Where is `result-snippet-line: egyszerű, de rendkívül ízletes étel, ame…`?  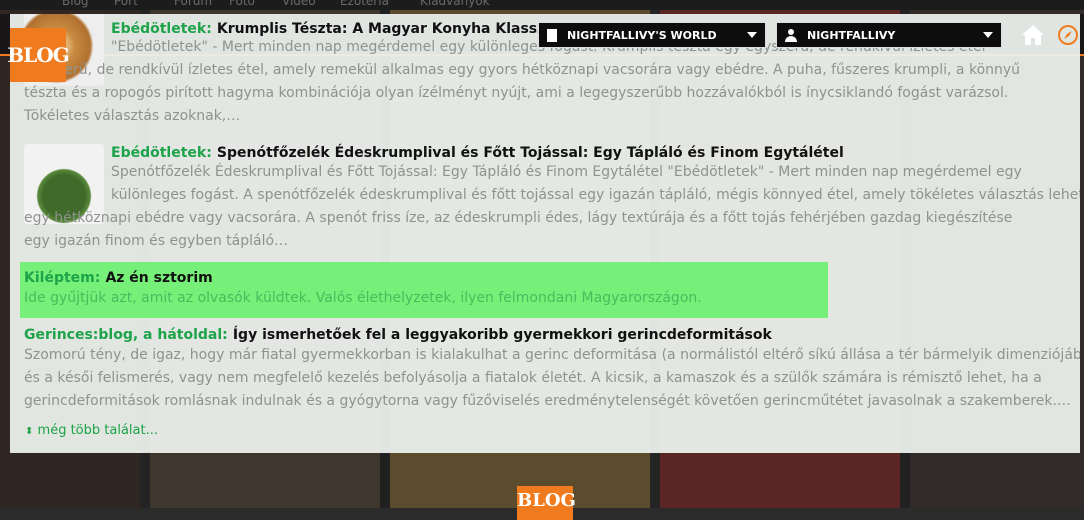
result-snippet-line: egyszerű, de rendkívül ízletes étel, ame… is located at coordinates (522, 70).